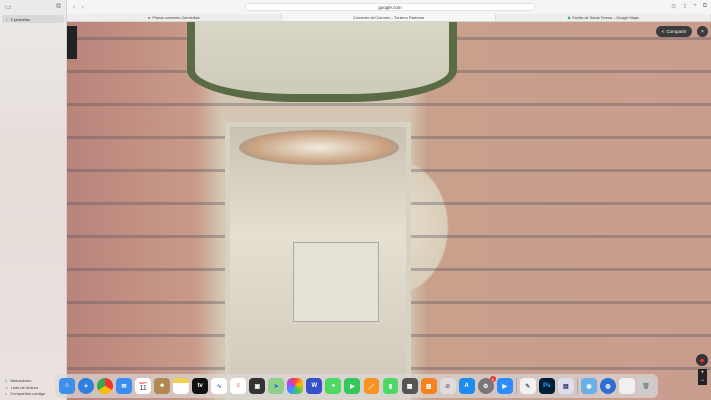 Image resolution: width=711 pixels, height=400 pixels. Describe the element at coordinates (67, 386) in the screenshot. I see `finder-icon: ☺` at that location.